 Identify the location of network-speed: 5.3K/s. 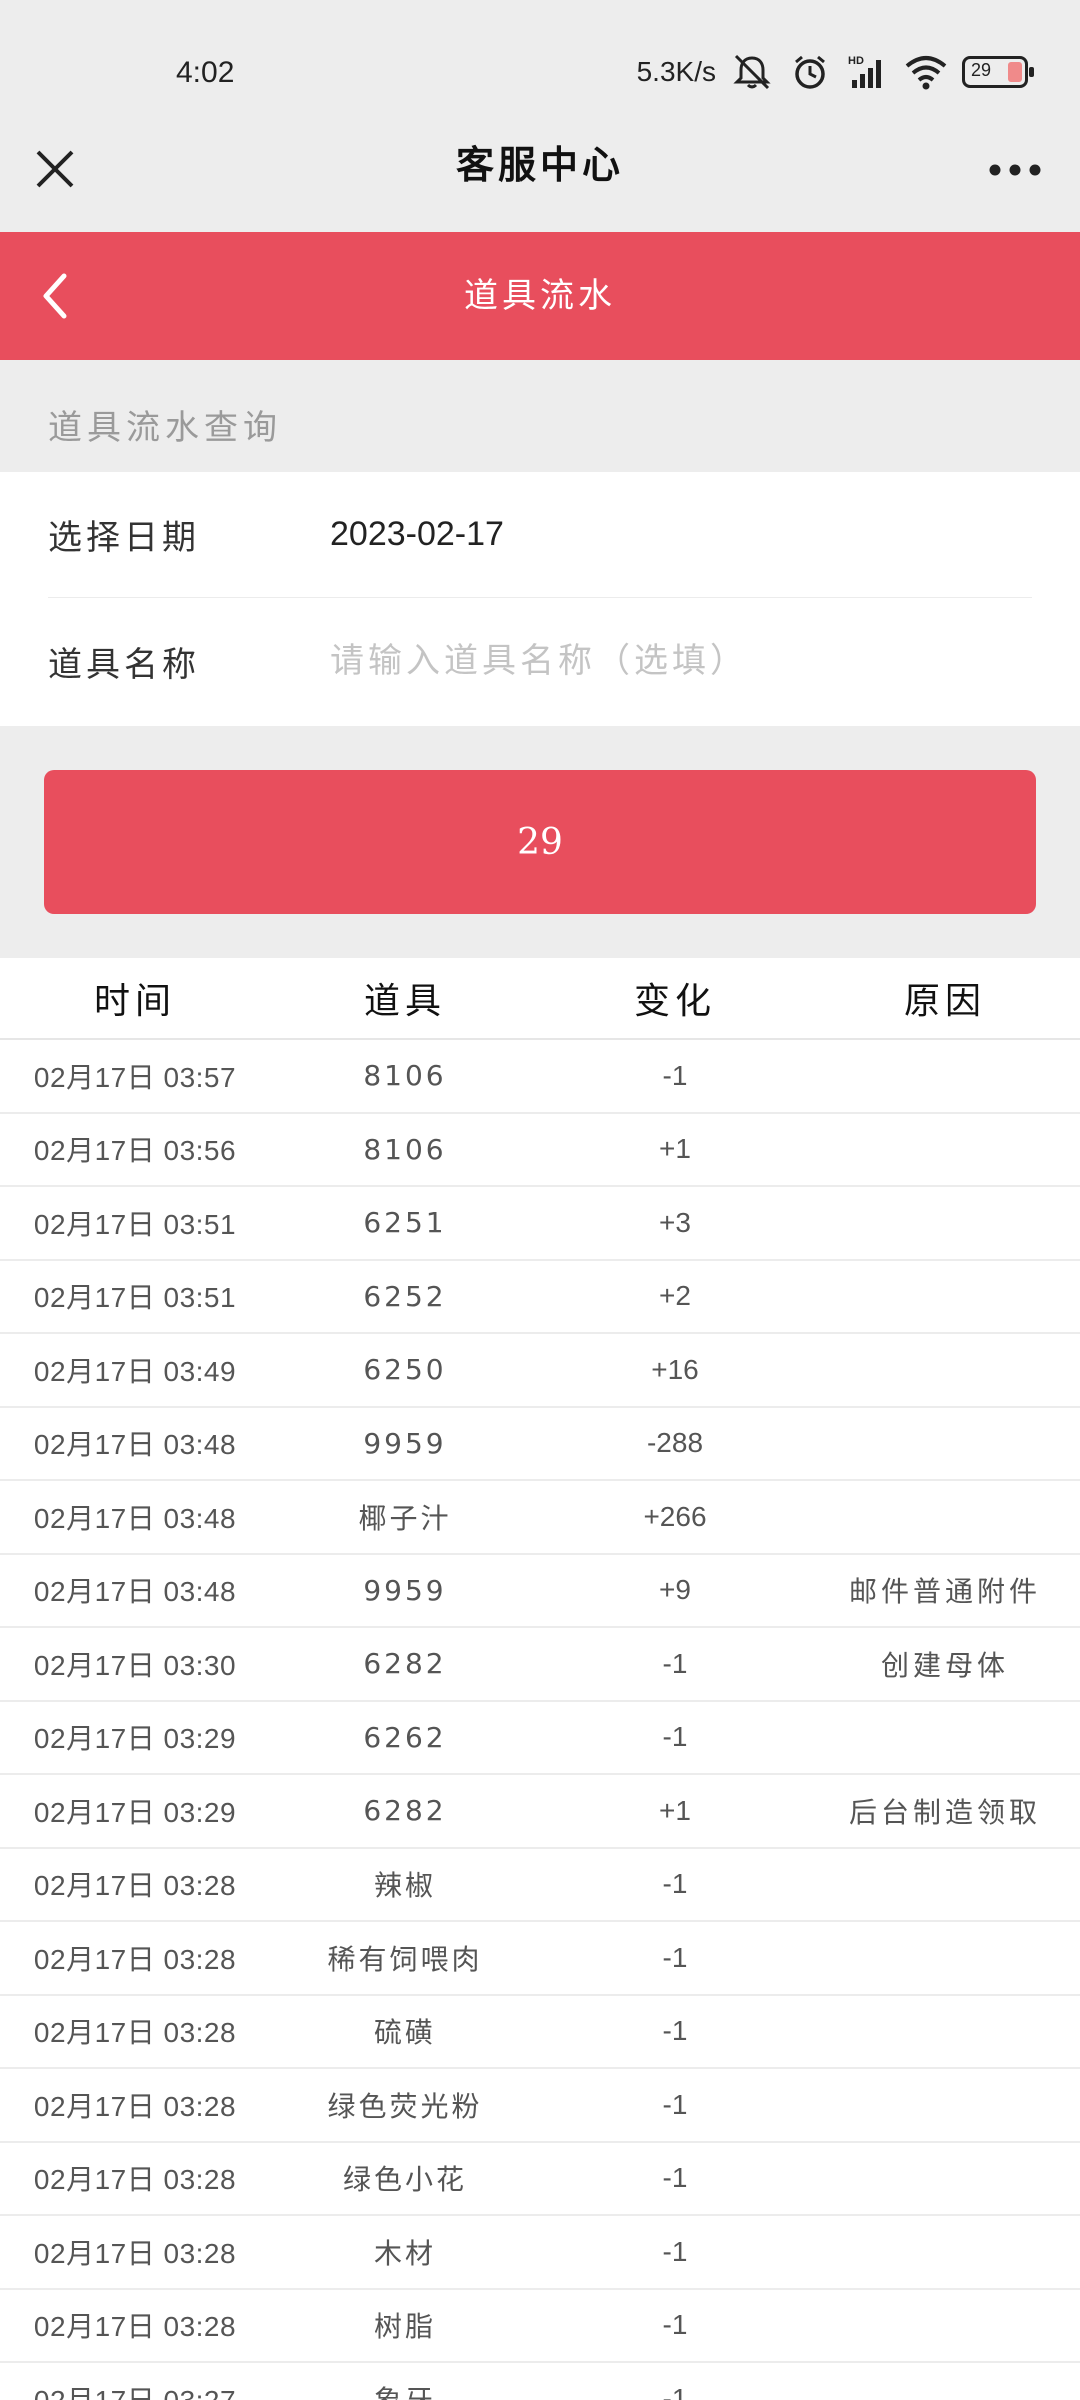
(676, 71).